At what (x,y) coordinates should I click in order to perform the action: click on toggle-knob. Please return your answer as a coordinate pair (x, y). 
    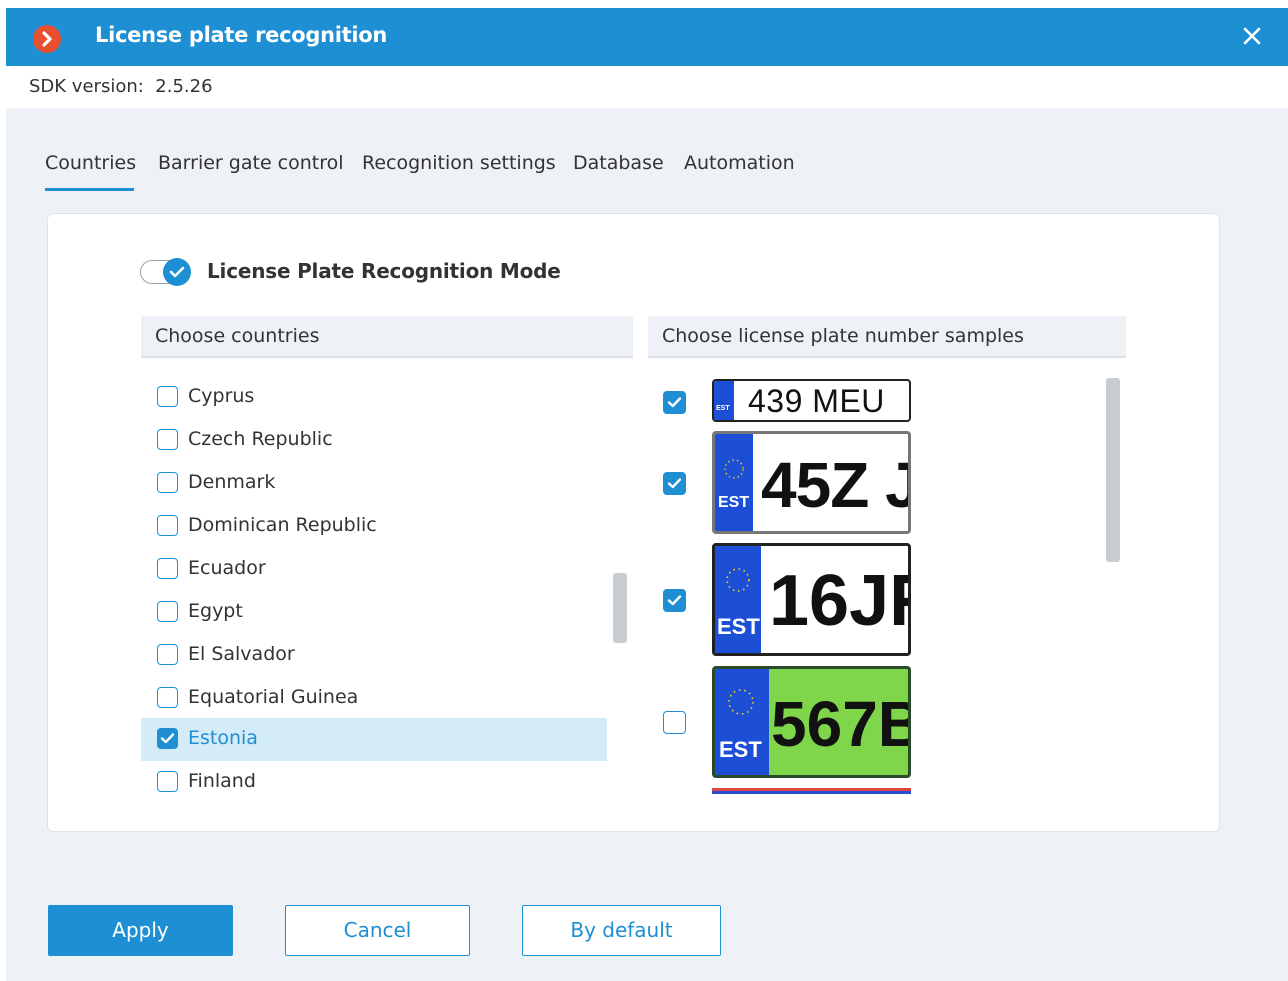
    Looking at the image, I should click on (177, 272).